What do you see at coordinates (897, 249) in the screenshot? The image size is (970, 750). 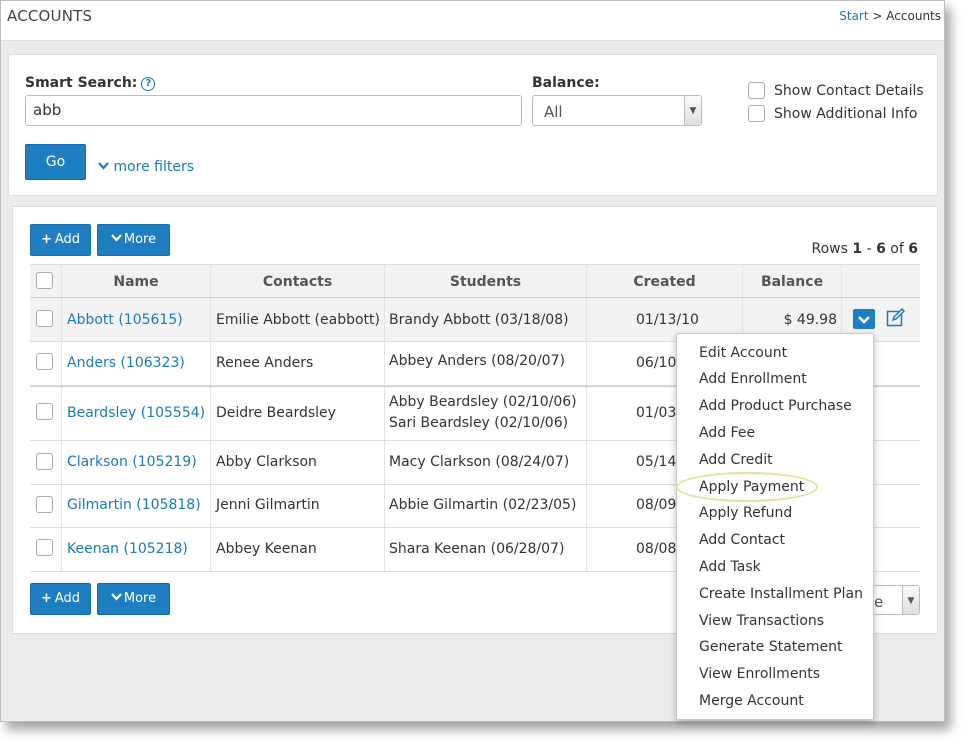 I see `rows-of: of` at bounding box center [897, 249].